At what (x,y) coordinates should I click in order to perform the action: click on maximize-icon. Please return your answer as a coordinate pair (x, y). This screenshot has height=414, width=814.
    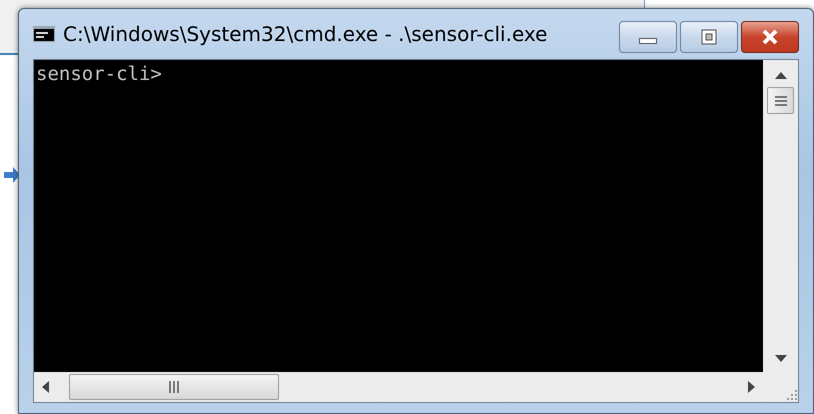
    Looking at the image, I should click on (709, 37).